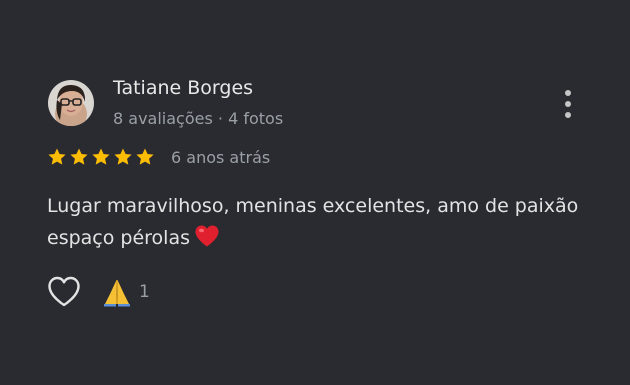 The image size is (630, 385). I want to click on reaction-count: 1, so click(144, 292).